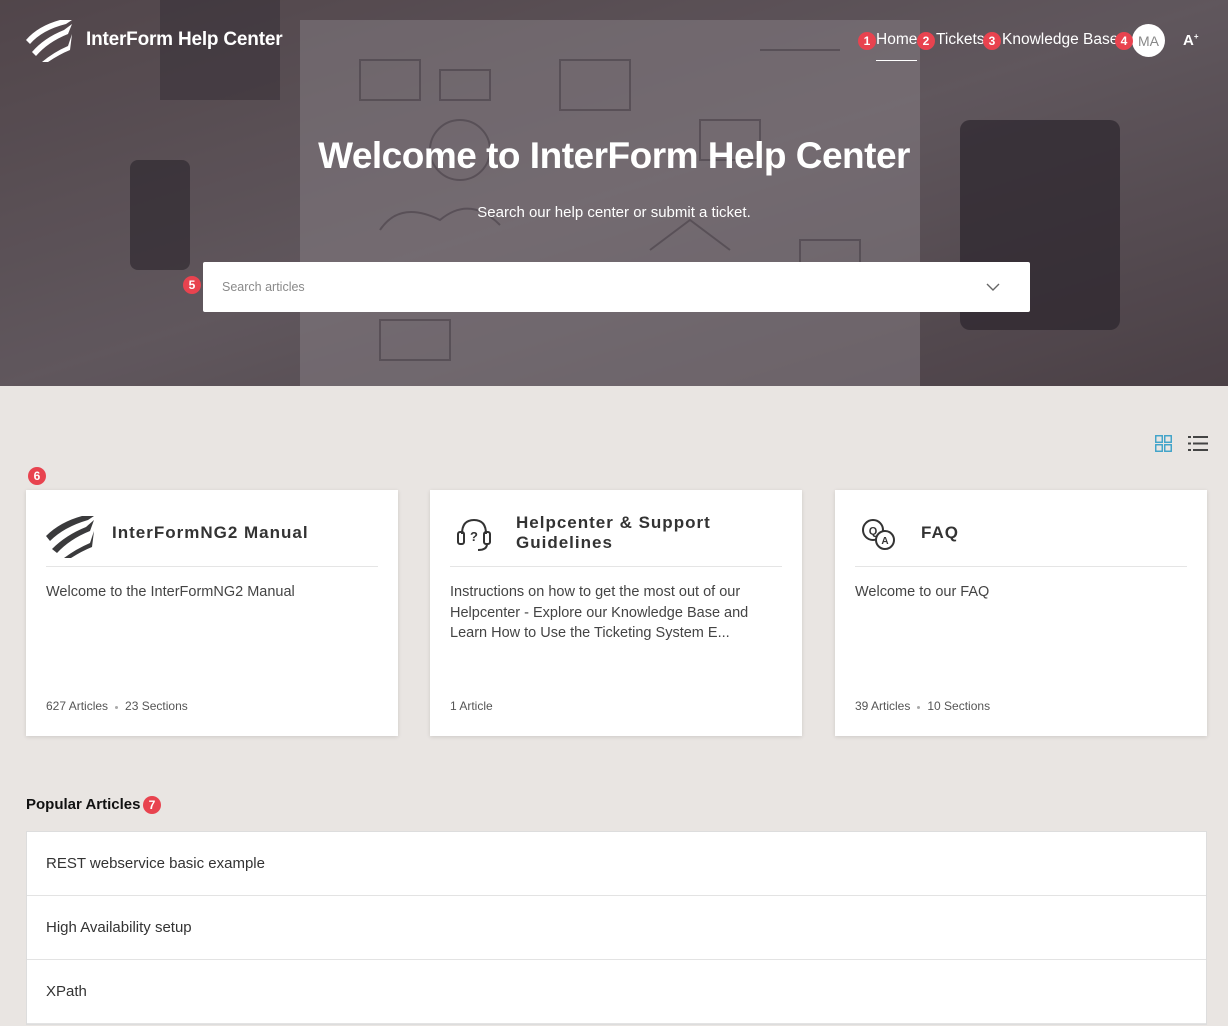 This screenshot has width=1228, height=1026. I want to click on search-box, so click(616, 287).